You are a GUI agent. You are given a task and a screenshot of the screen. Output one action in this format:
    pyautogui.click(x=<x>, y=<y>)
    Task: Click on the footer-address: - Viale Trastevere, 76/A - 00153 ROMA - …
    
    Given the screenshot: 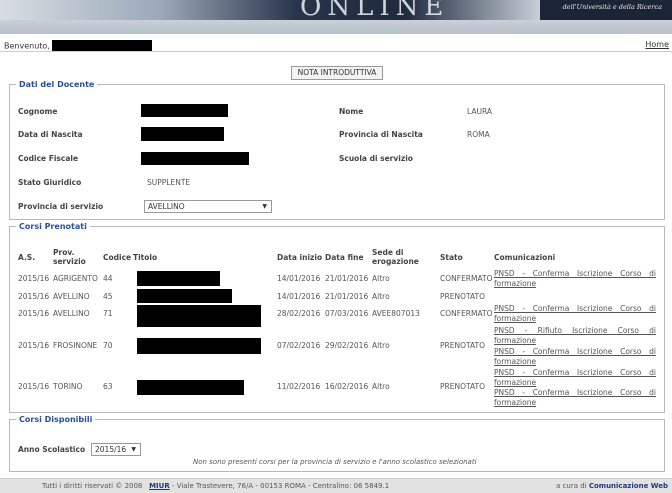 What is the action you would take?
    pyautogui.click(x=279, y=486)
    